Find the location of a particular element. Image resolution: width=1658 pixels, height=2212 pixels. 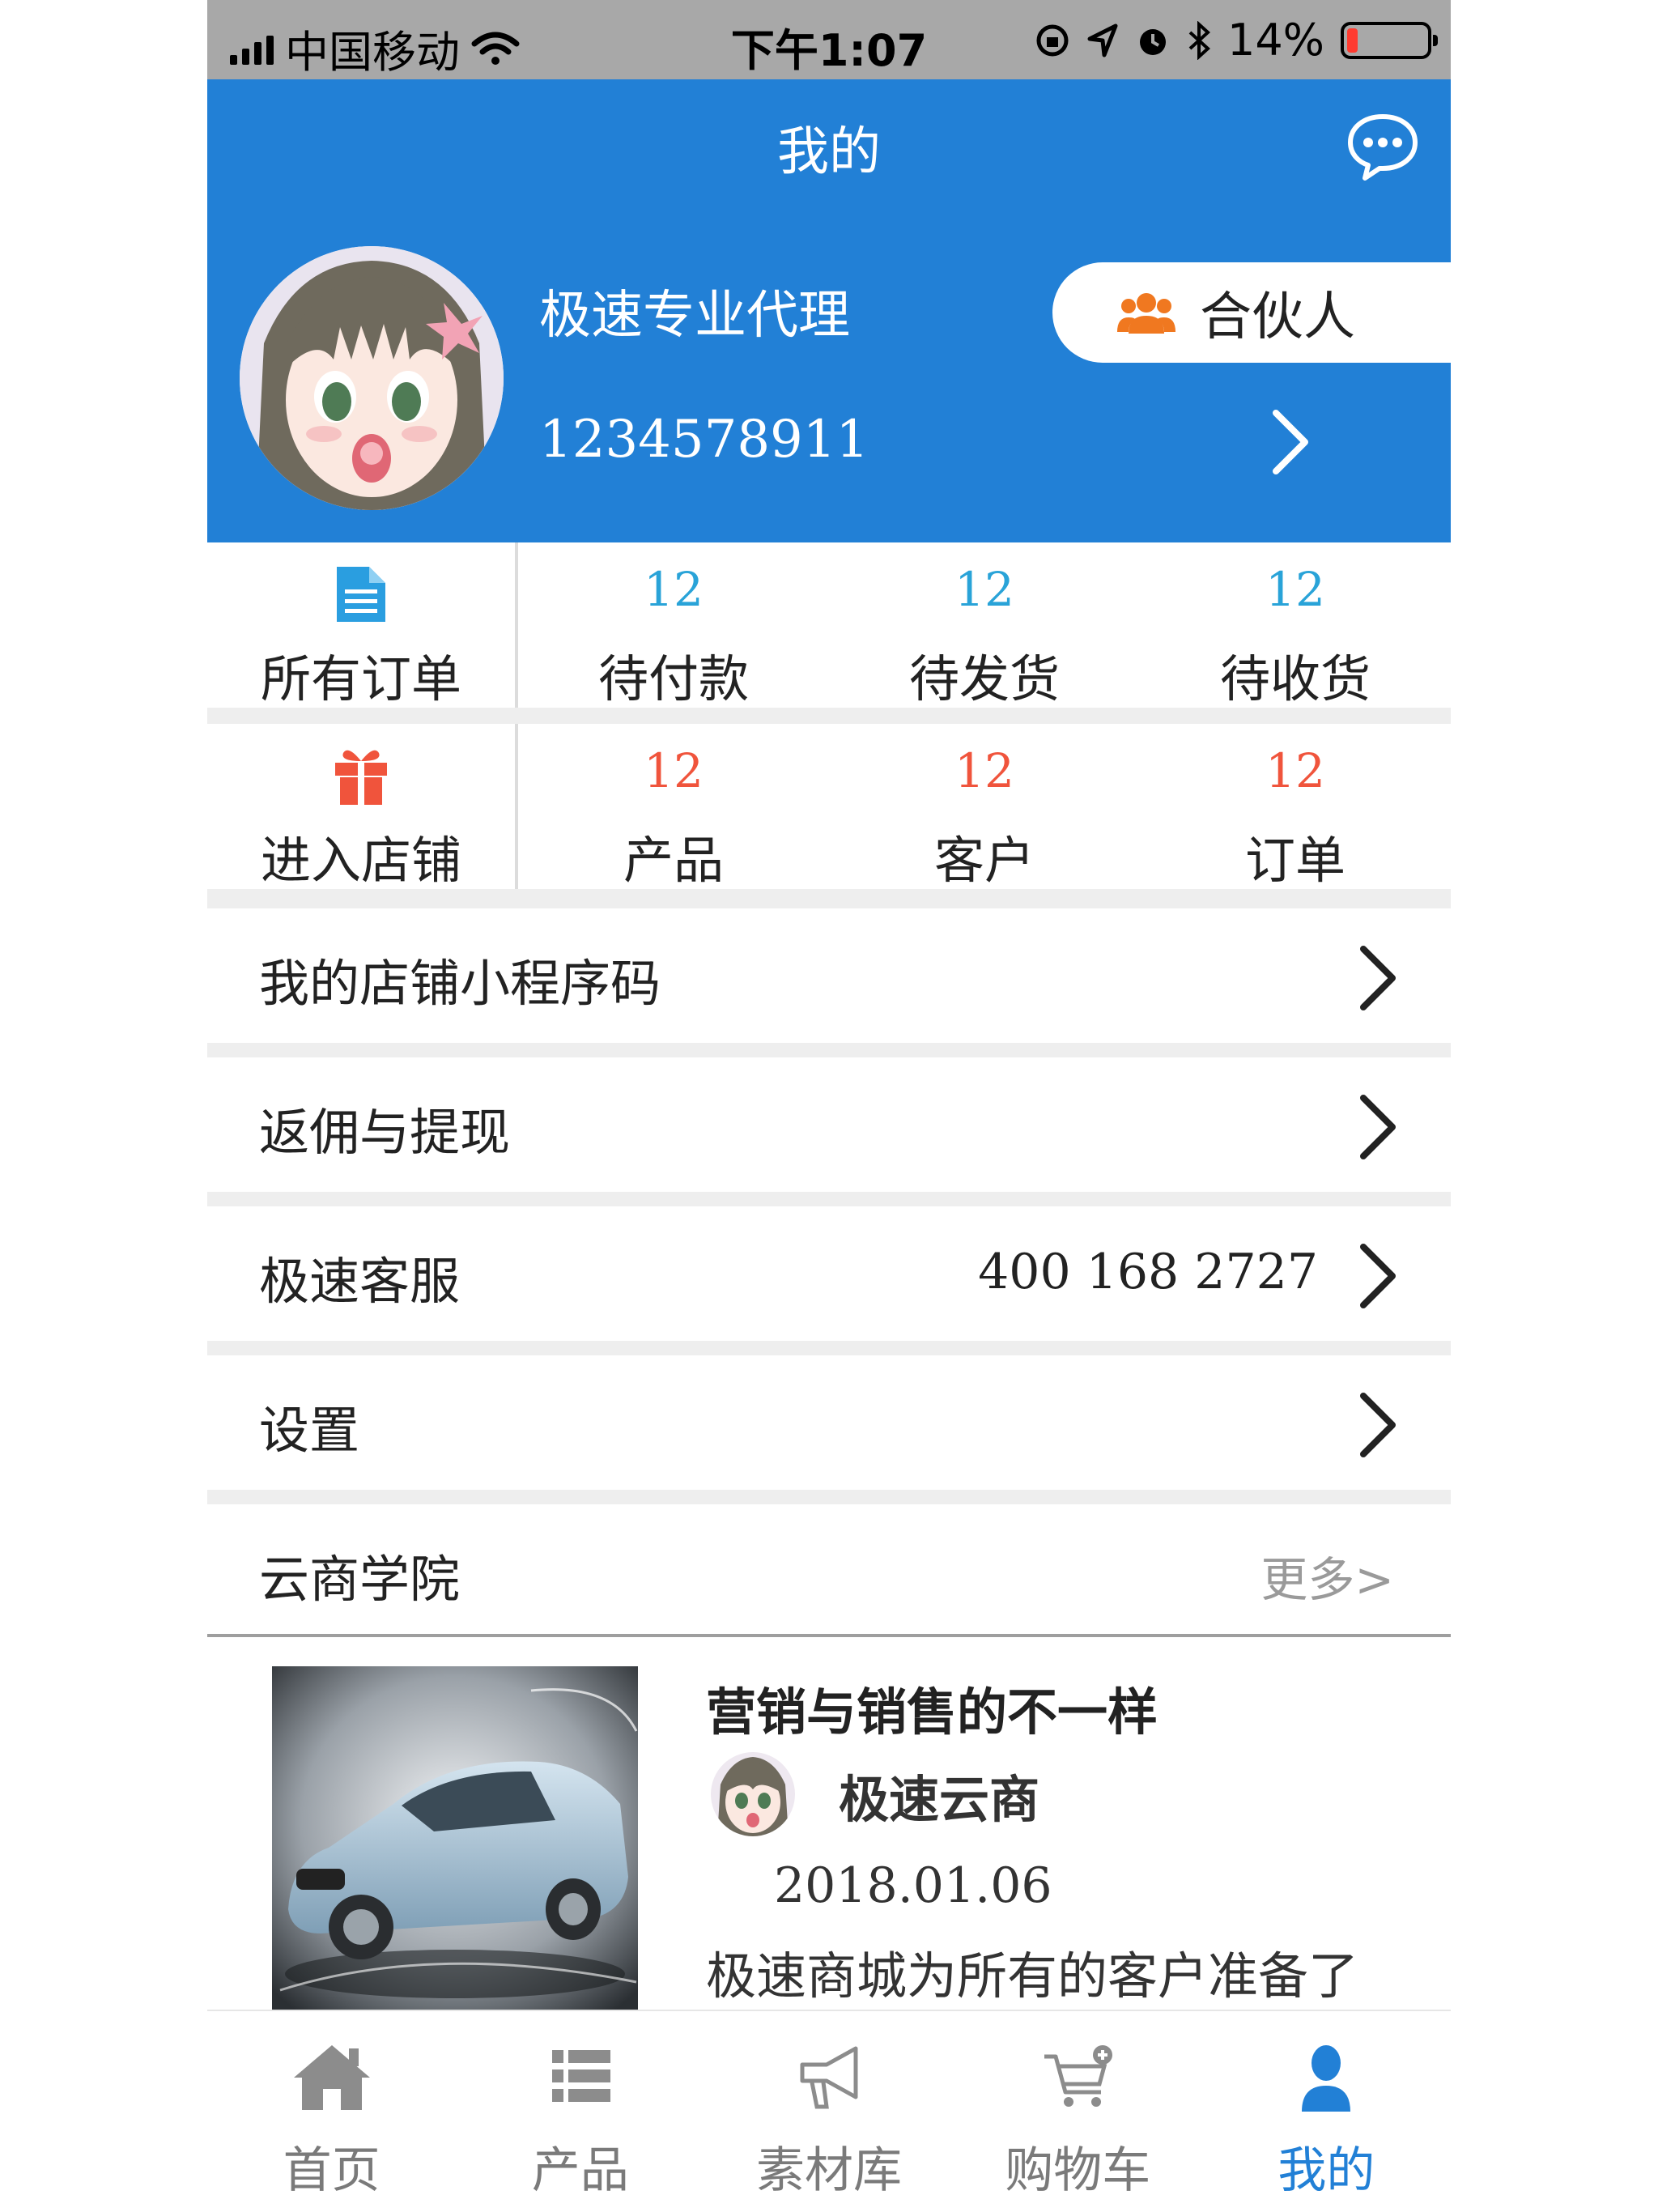

partner-label: 合伙人 is located at coordinates (1277, 317).